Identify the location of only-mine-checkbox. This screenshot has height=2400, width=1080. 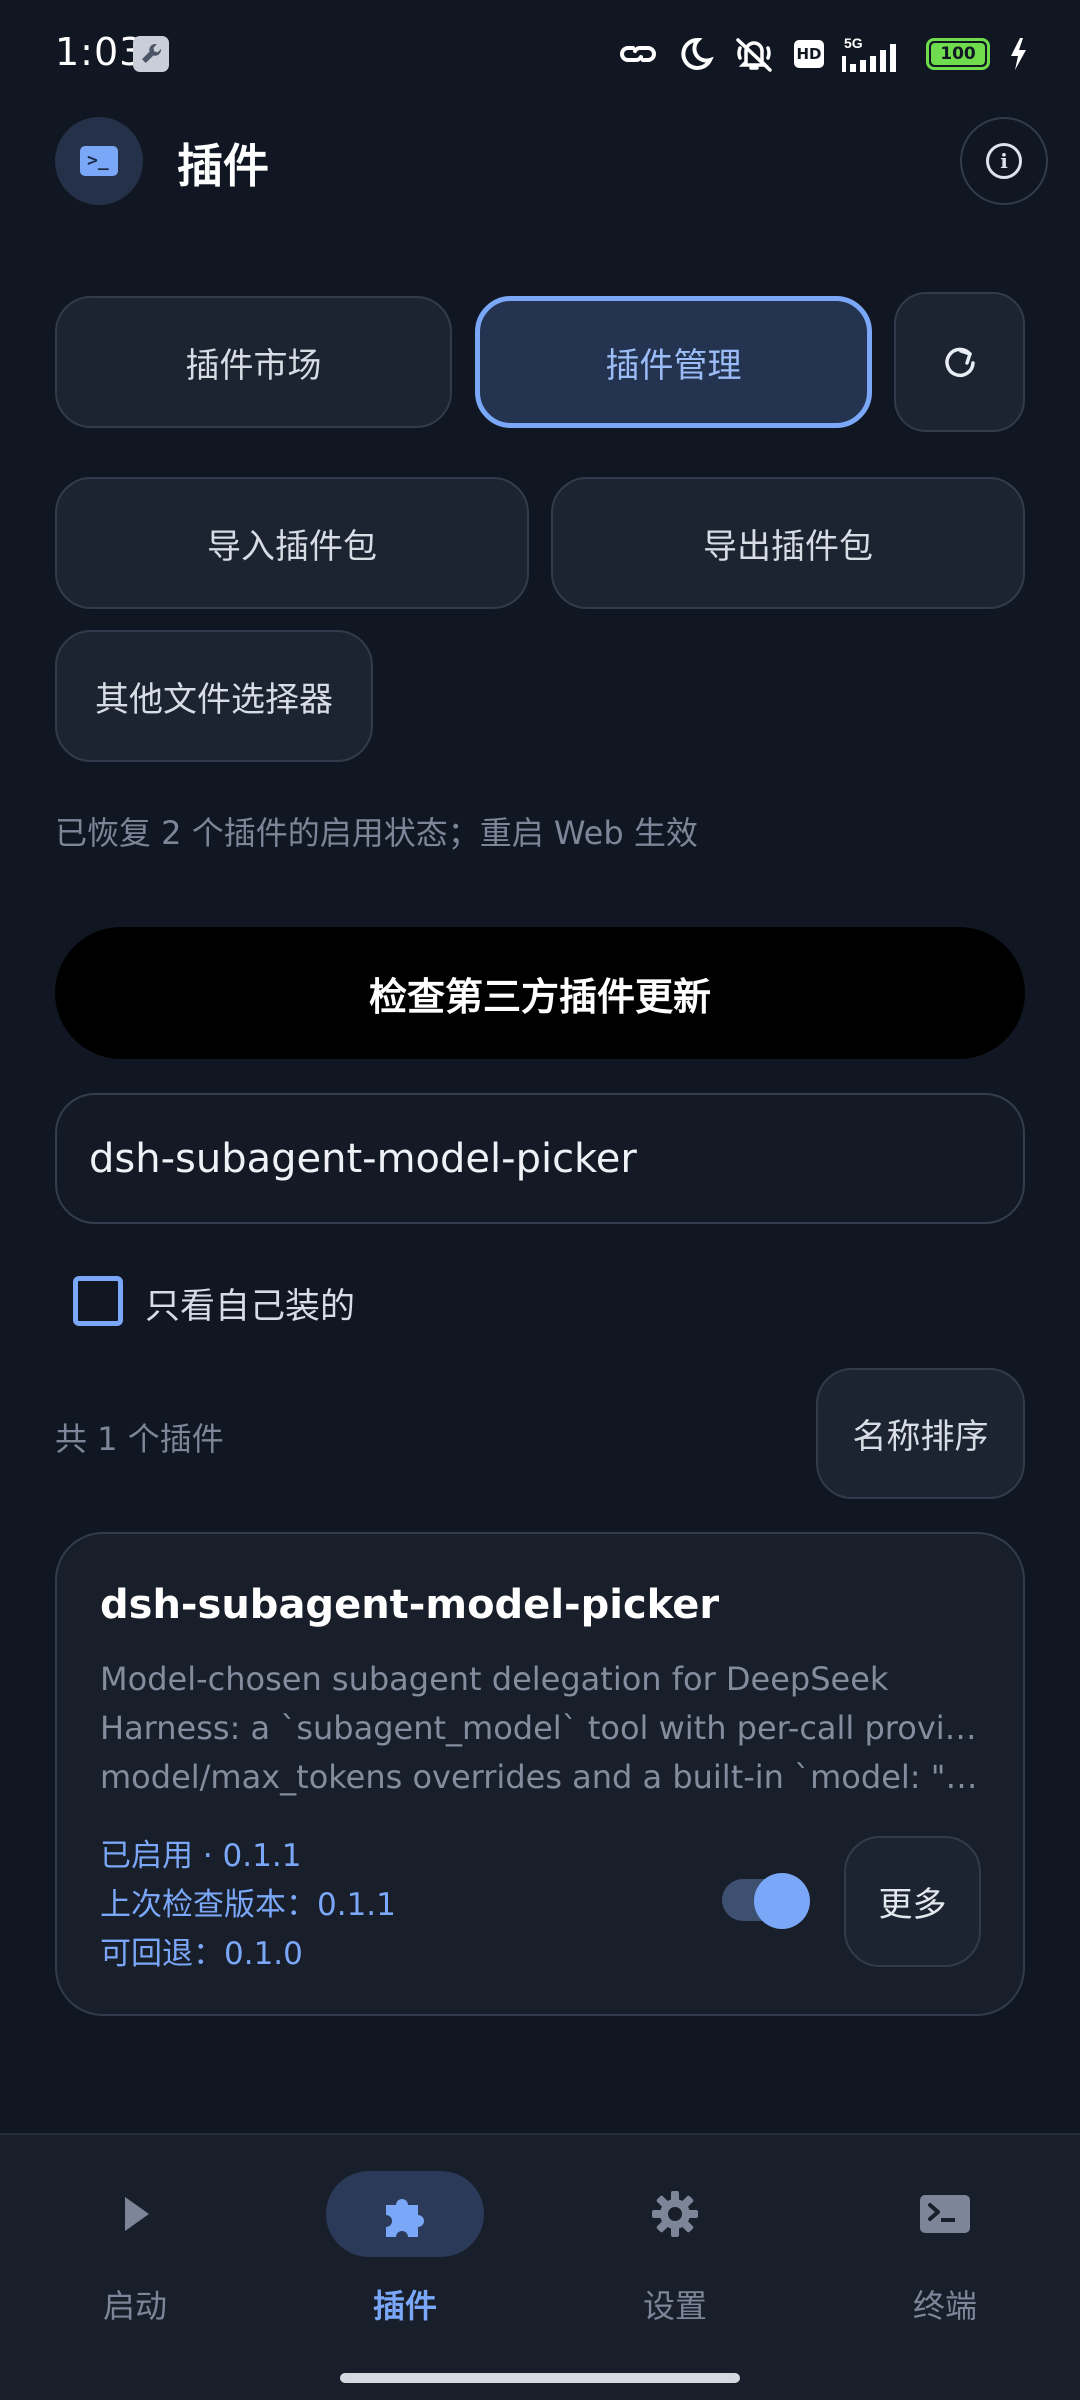
(98, 1301).